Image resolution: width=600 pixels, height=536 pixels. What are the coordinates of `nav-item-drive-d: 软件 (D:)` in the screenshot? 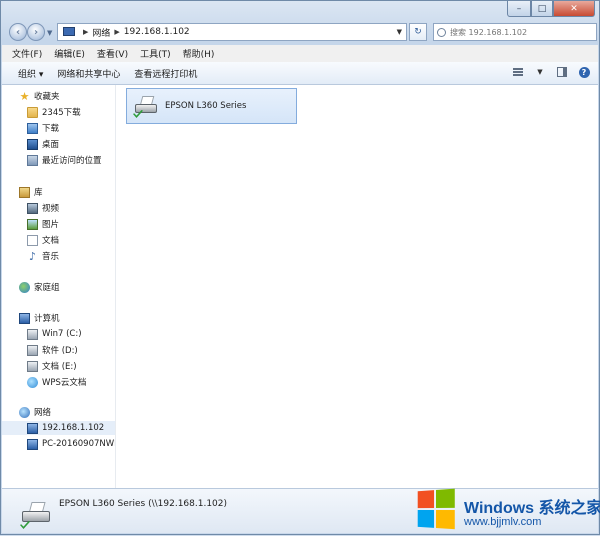 It's located at (58, 350).